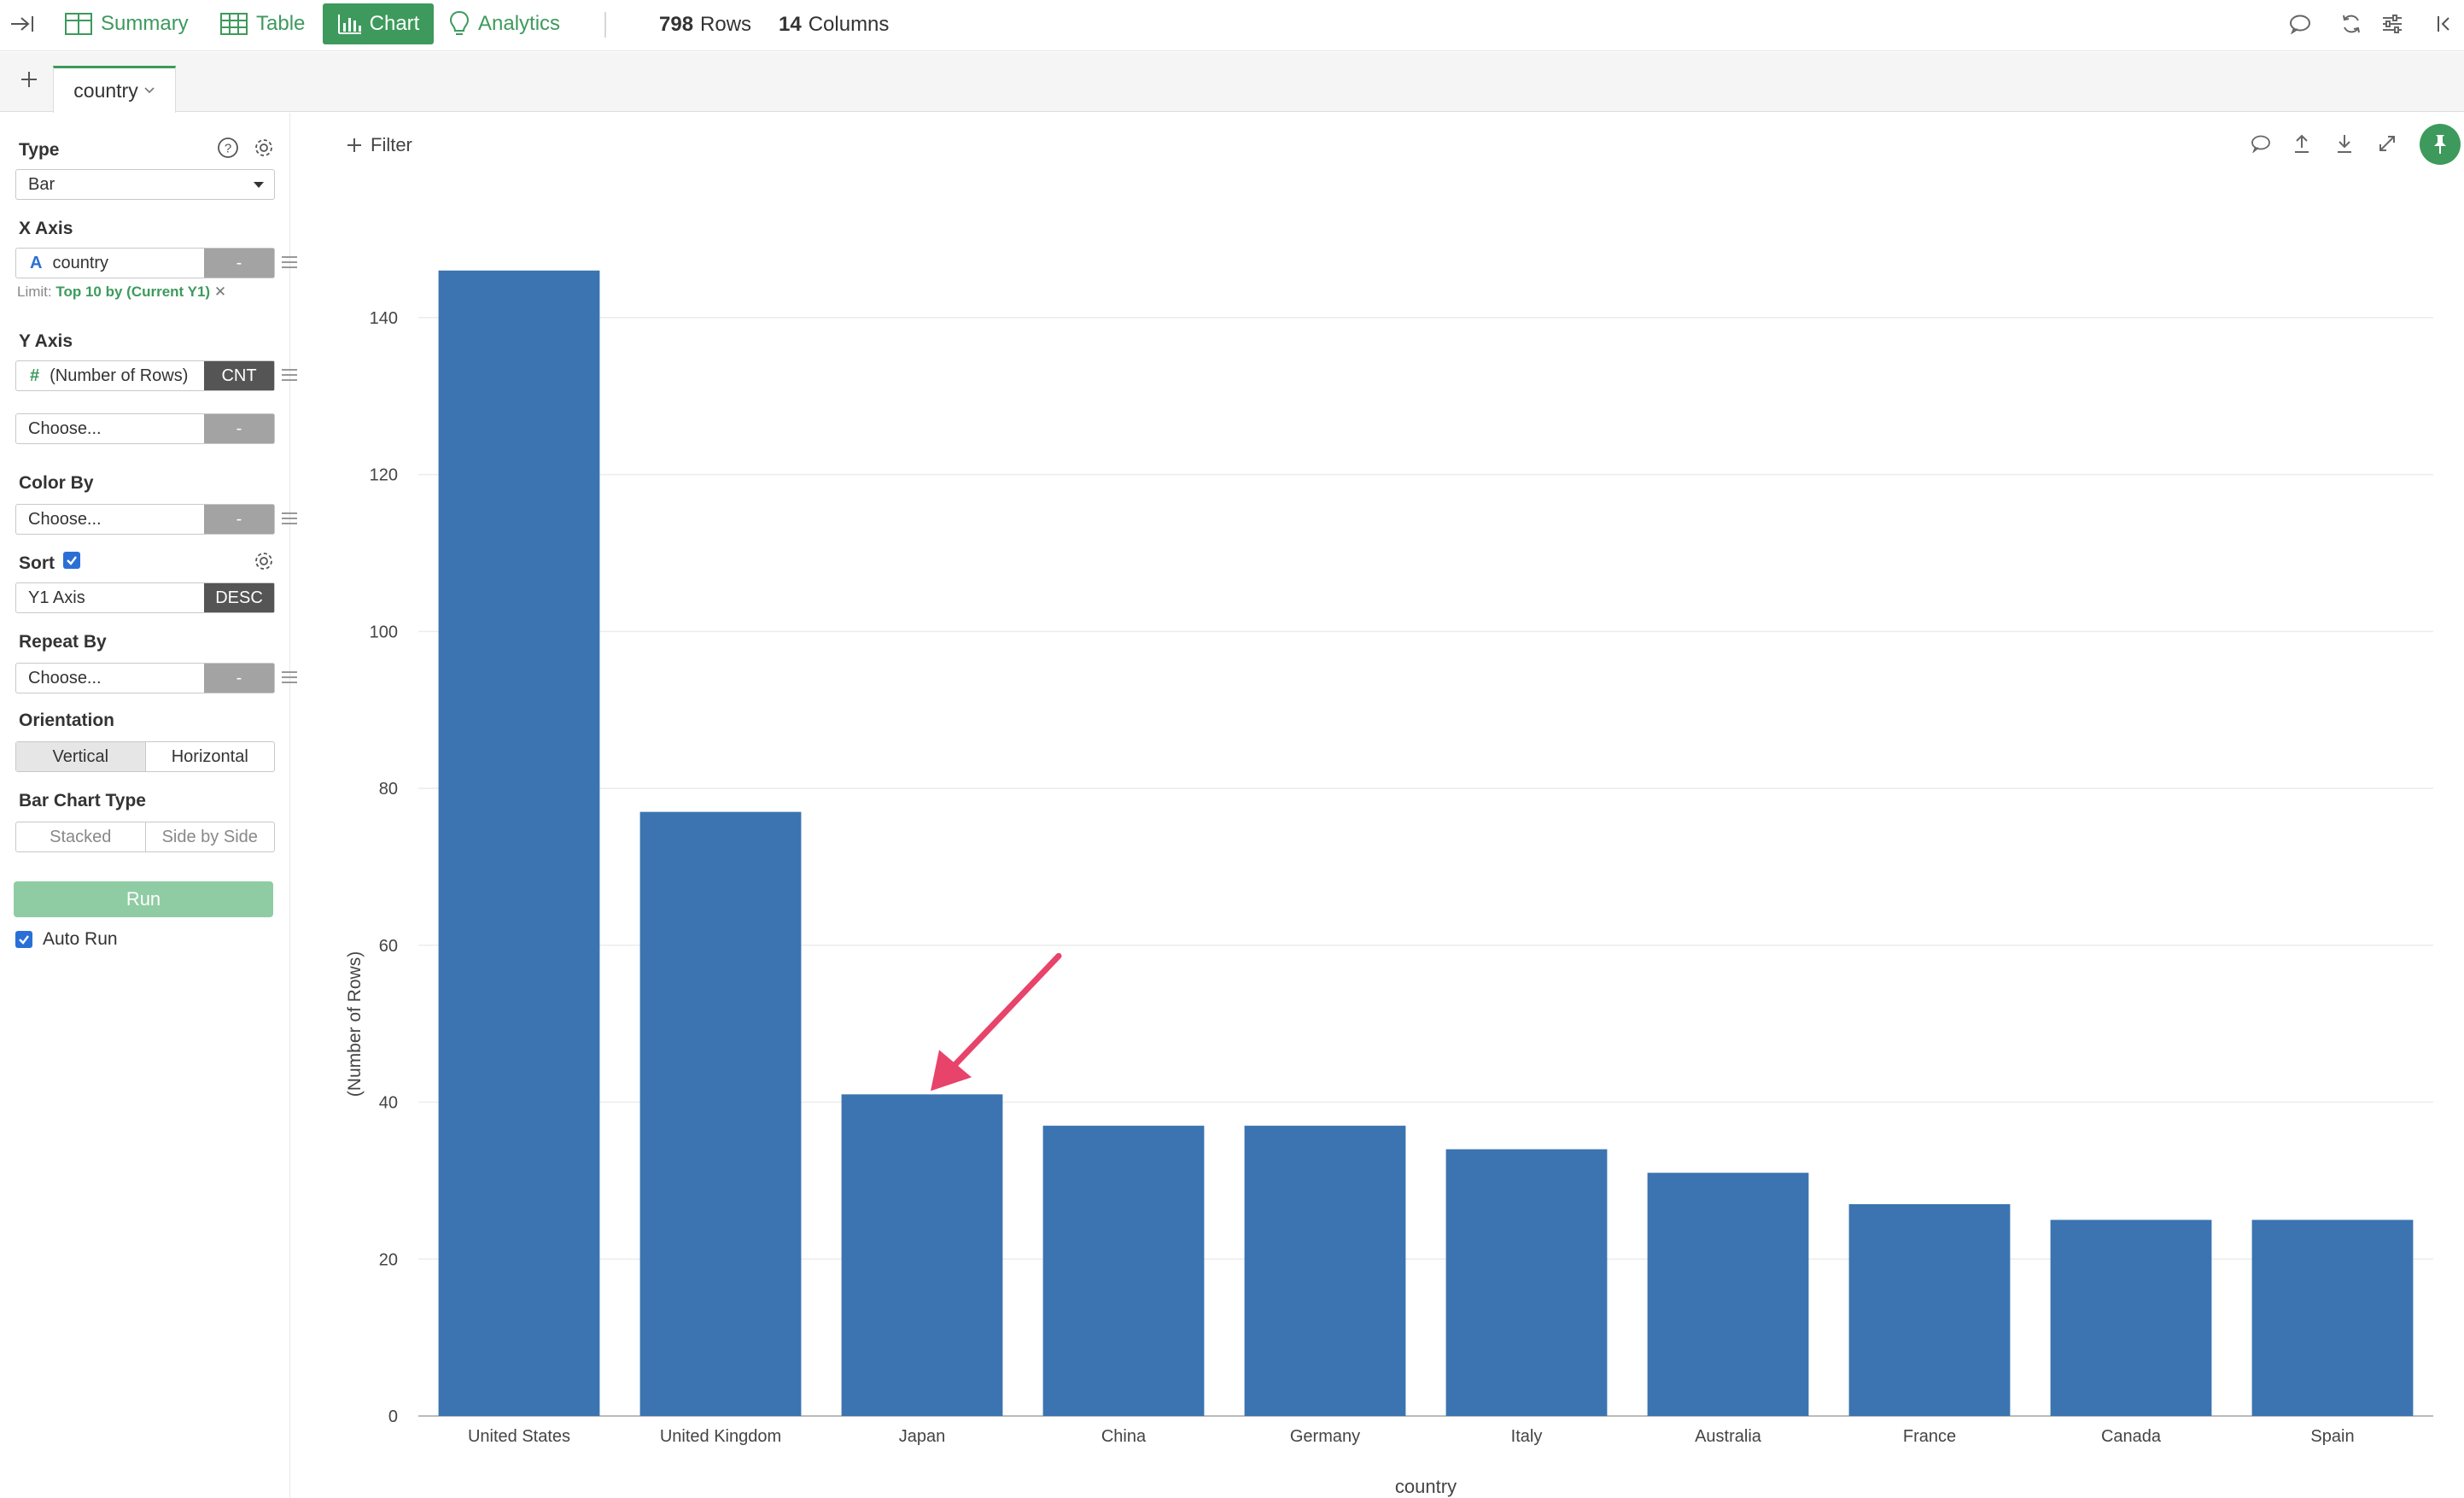 The height and width of the screenshot is (1498, 2464). I want to click on chart-tab-button: Chart, so click(378, 23).